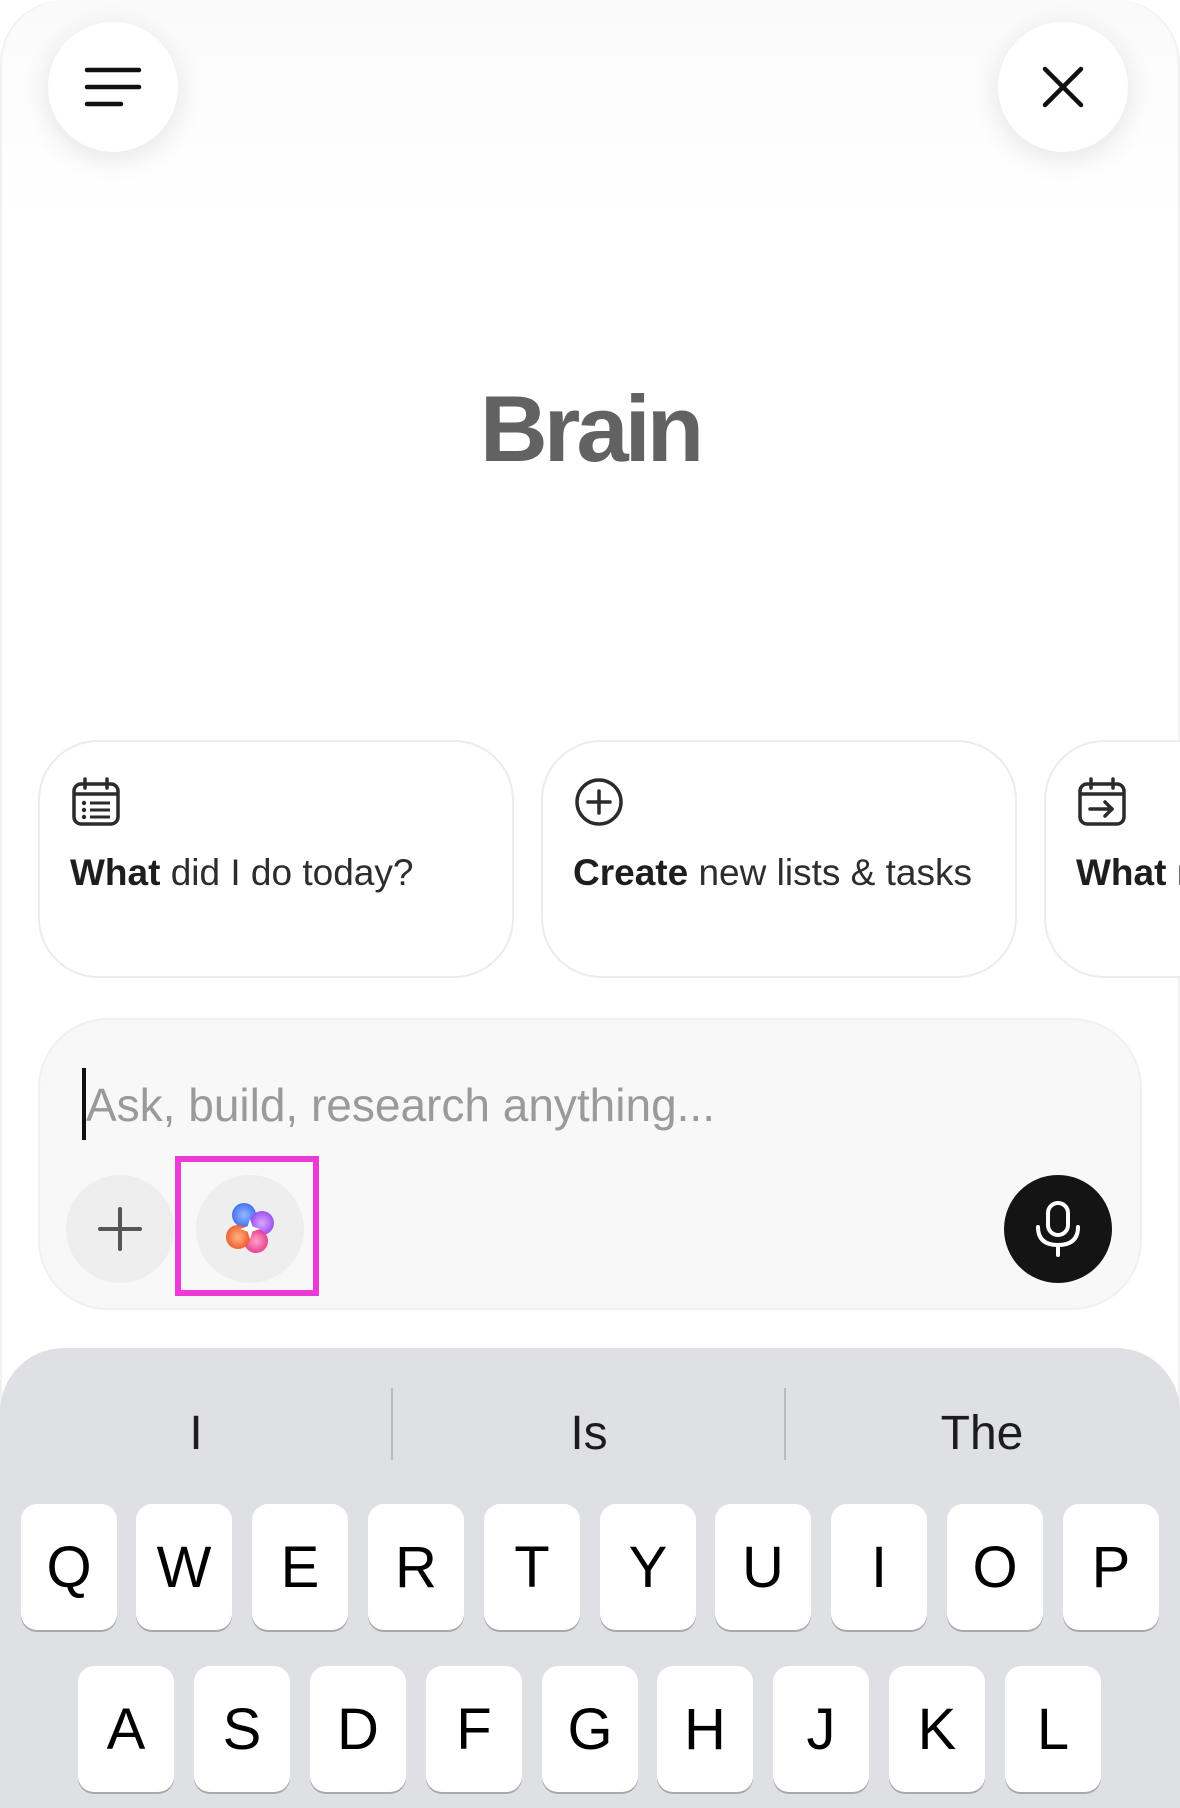  Describe the element at coordinates (995, 1567) in the screenshot. I see `key-o: O` at that location.